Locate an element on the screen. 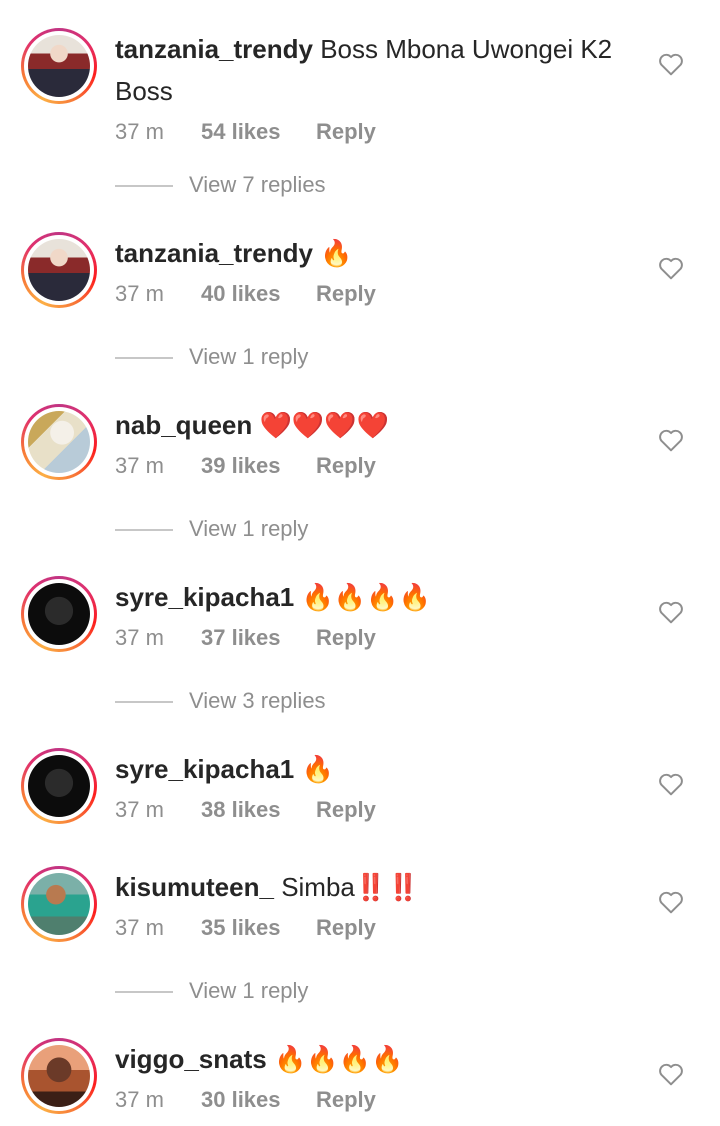 The height and width of the screenshot is (1126, 720). comment-meta: 37 m 30 likes Reply is located at coordinates (375, 1100).